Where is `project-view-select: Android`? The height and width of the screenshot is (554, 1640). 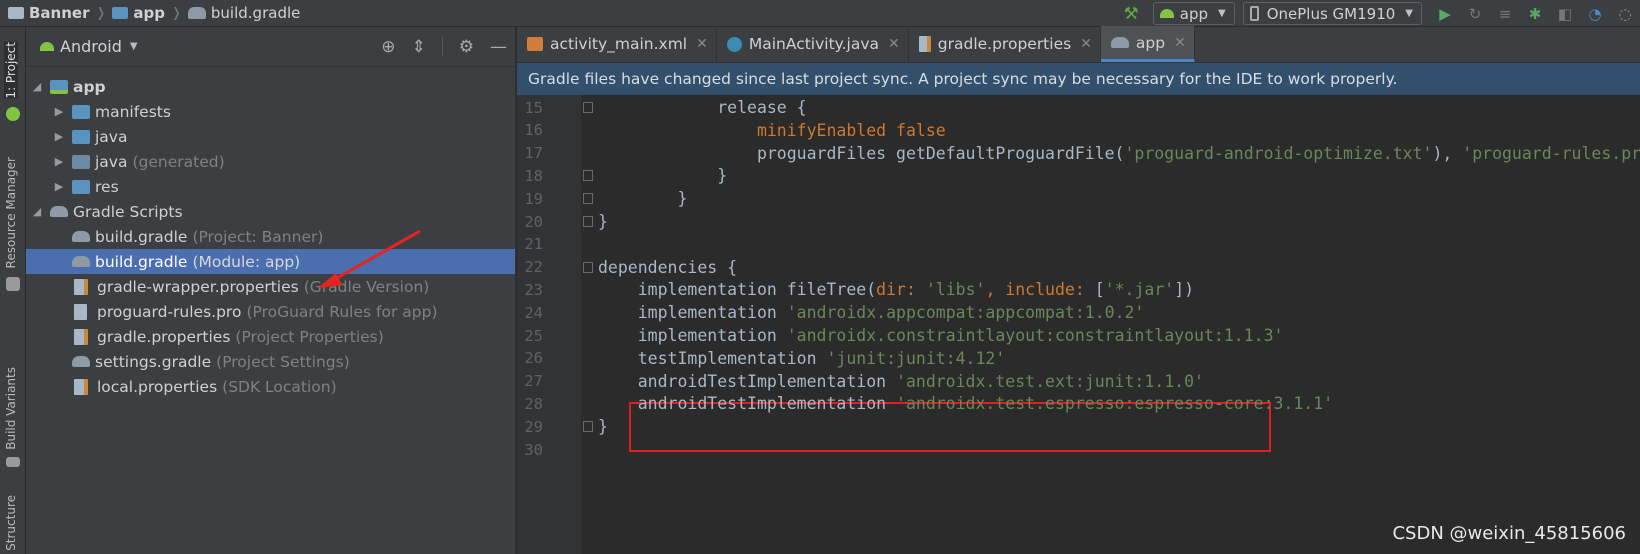 project-view-select: Android is located at coordinates (91, 46).